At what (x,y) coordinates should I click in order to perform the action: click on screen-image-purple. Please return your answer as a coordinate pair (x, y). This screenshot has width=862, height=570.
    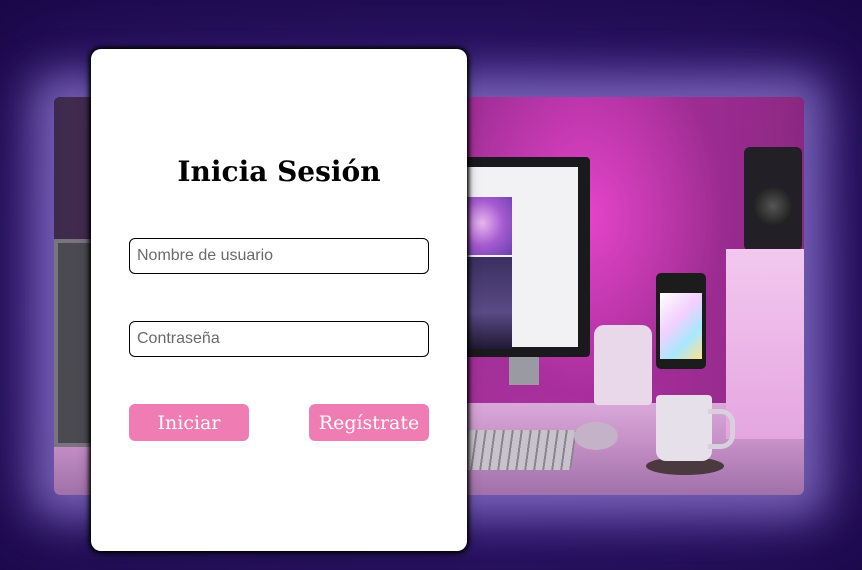
    Looking at the image, I should click on (487, 226).